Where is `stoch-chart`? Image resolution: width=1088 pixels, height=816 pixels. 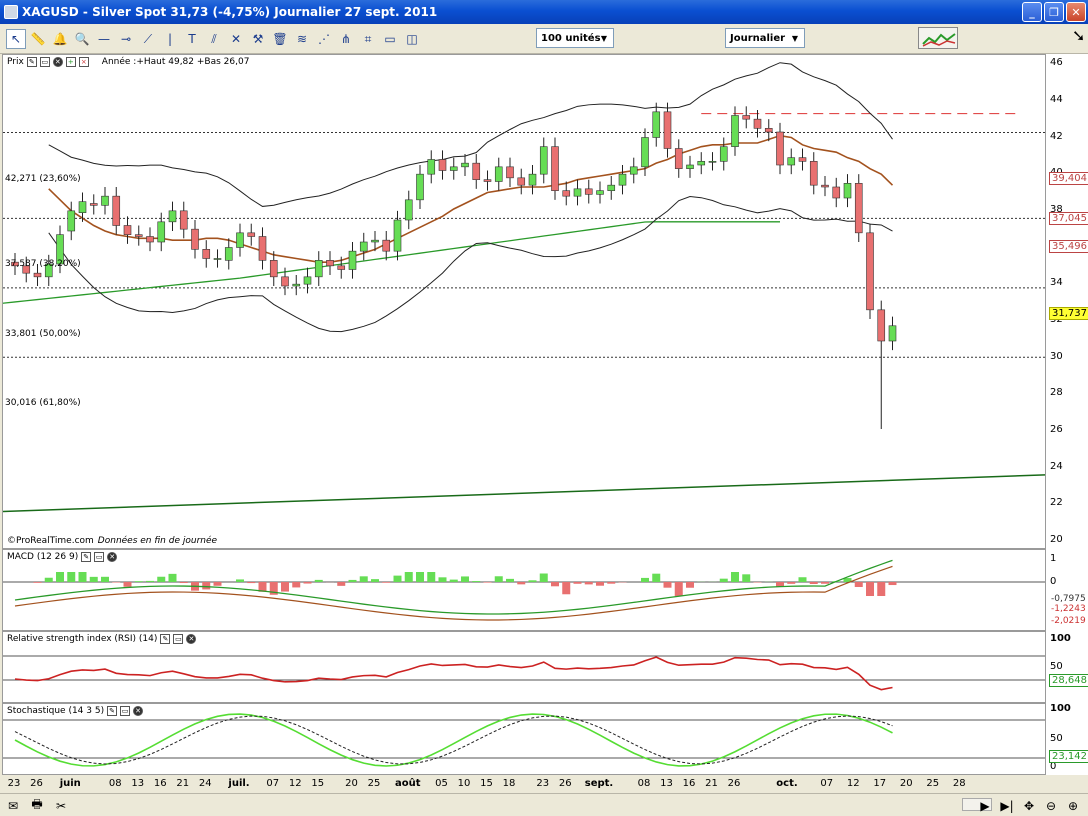
stoch-chart is located at coordinates (524, 739).